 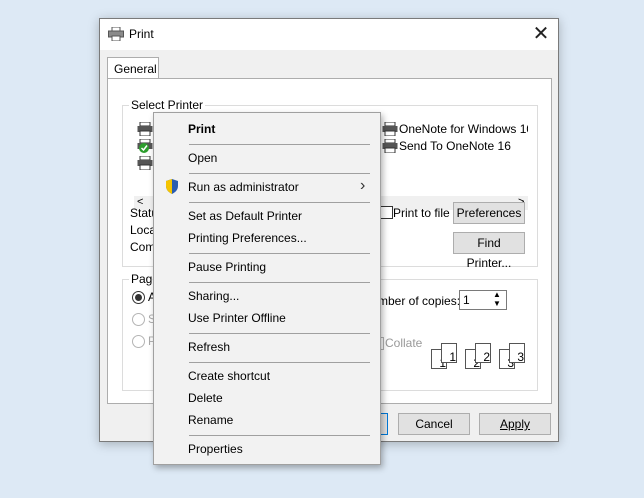 What do you see at coordinates (497, 303) in the screenshot?
I see `stepper-down-icon: ▼` at bounding box center [497, 303].